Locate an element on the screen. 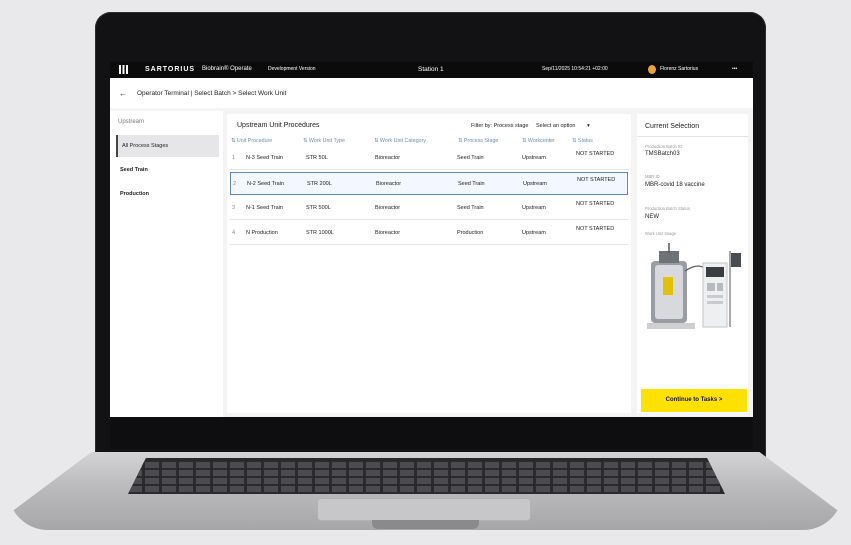  row-number: 2 is located at coordinates (235, 184).